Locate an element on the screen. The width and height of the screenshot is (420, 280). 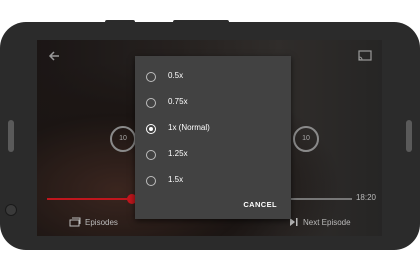
radio-button-selected is located at coordinates (151, 129).